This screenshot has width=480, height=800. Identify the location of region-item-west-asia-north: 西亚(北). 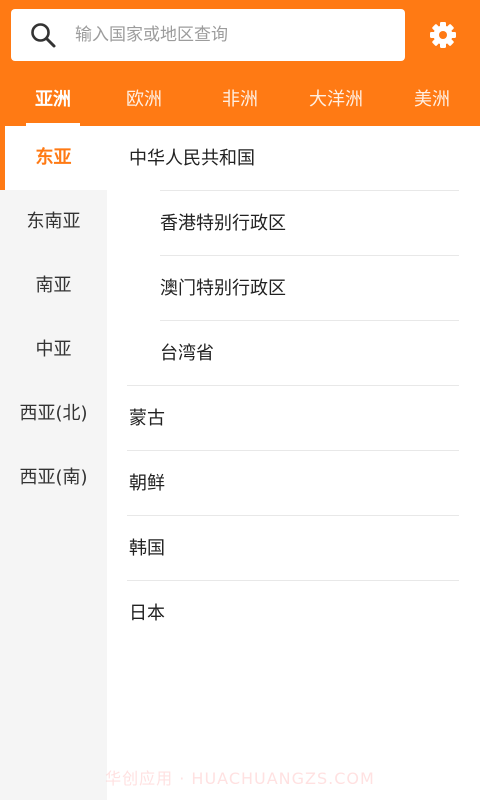
(53, 414).